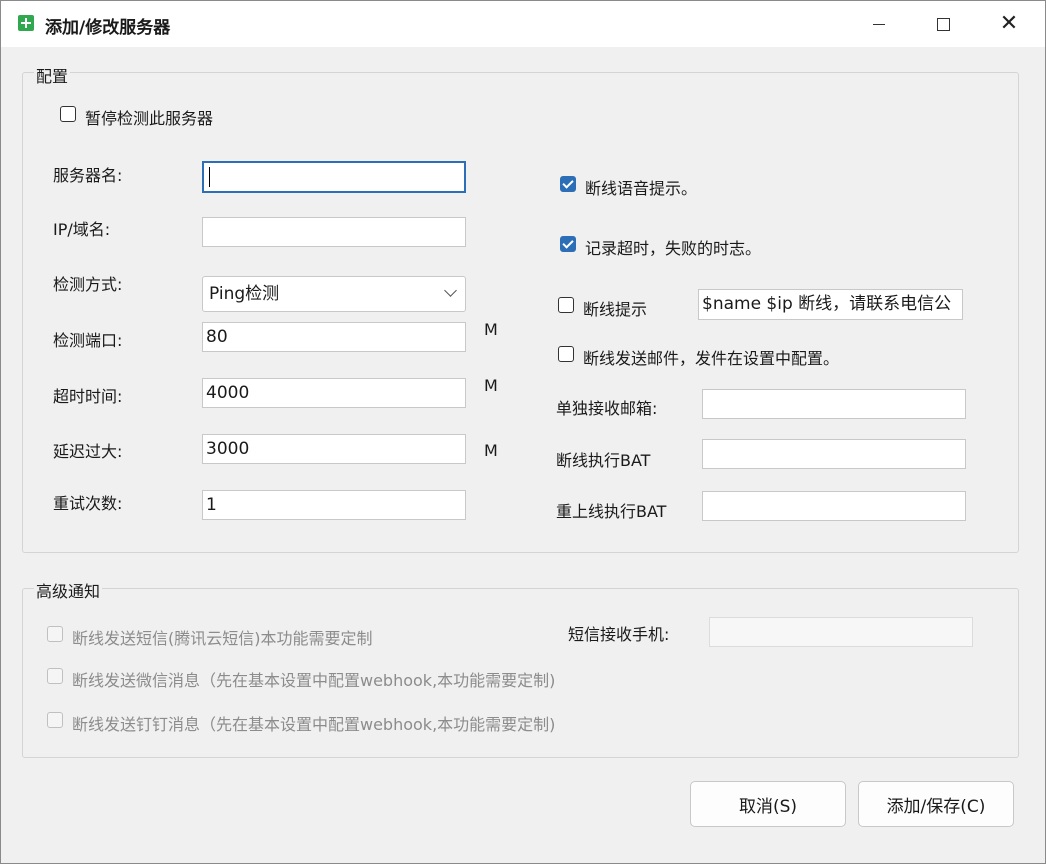 Image resolution: width=1046 pixels, height=864 pixels. Describe the element at coordinates (108, 28) in the screenshot. I see `window-title: 添加/修改服务器` at that location.